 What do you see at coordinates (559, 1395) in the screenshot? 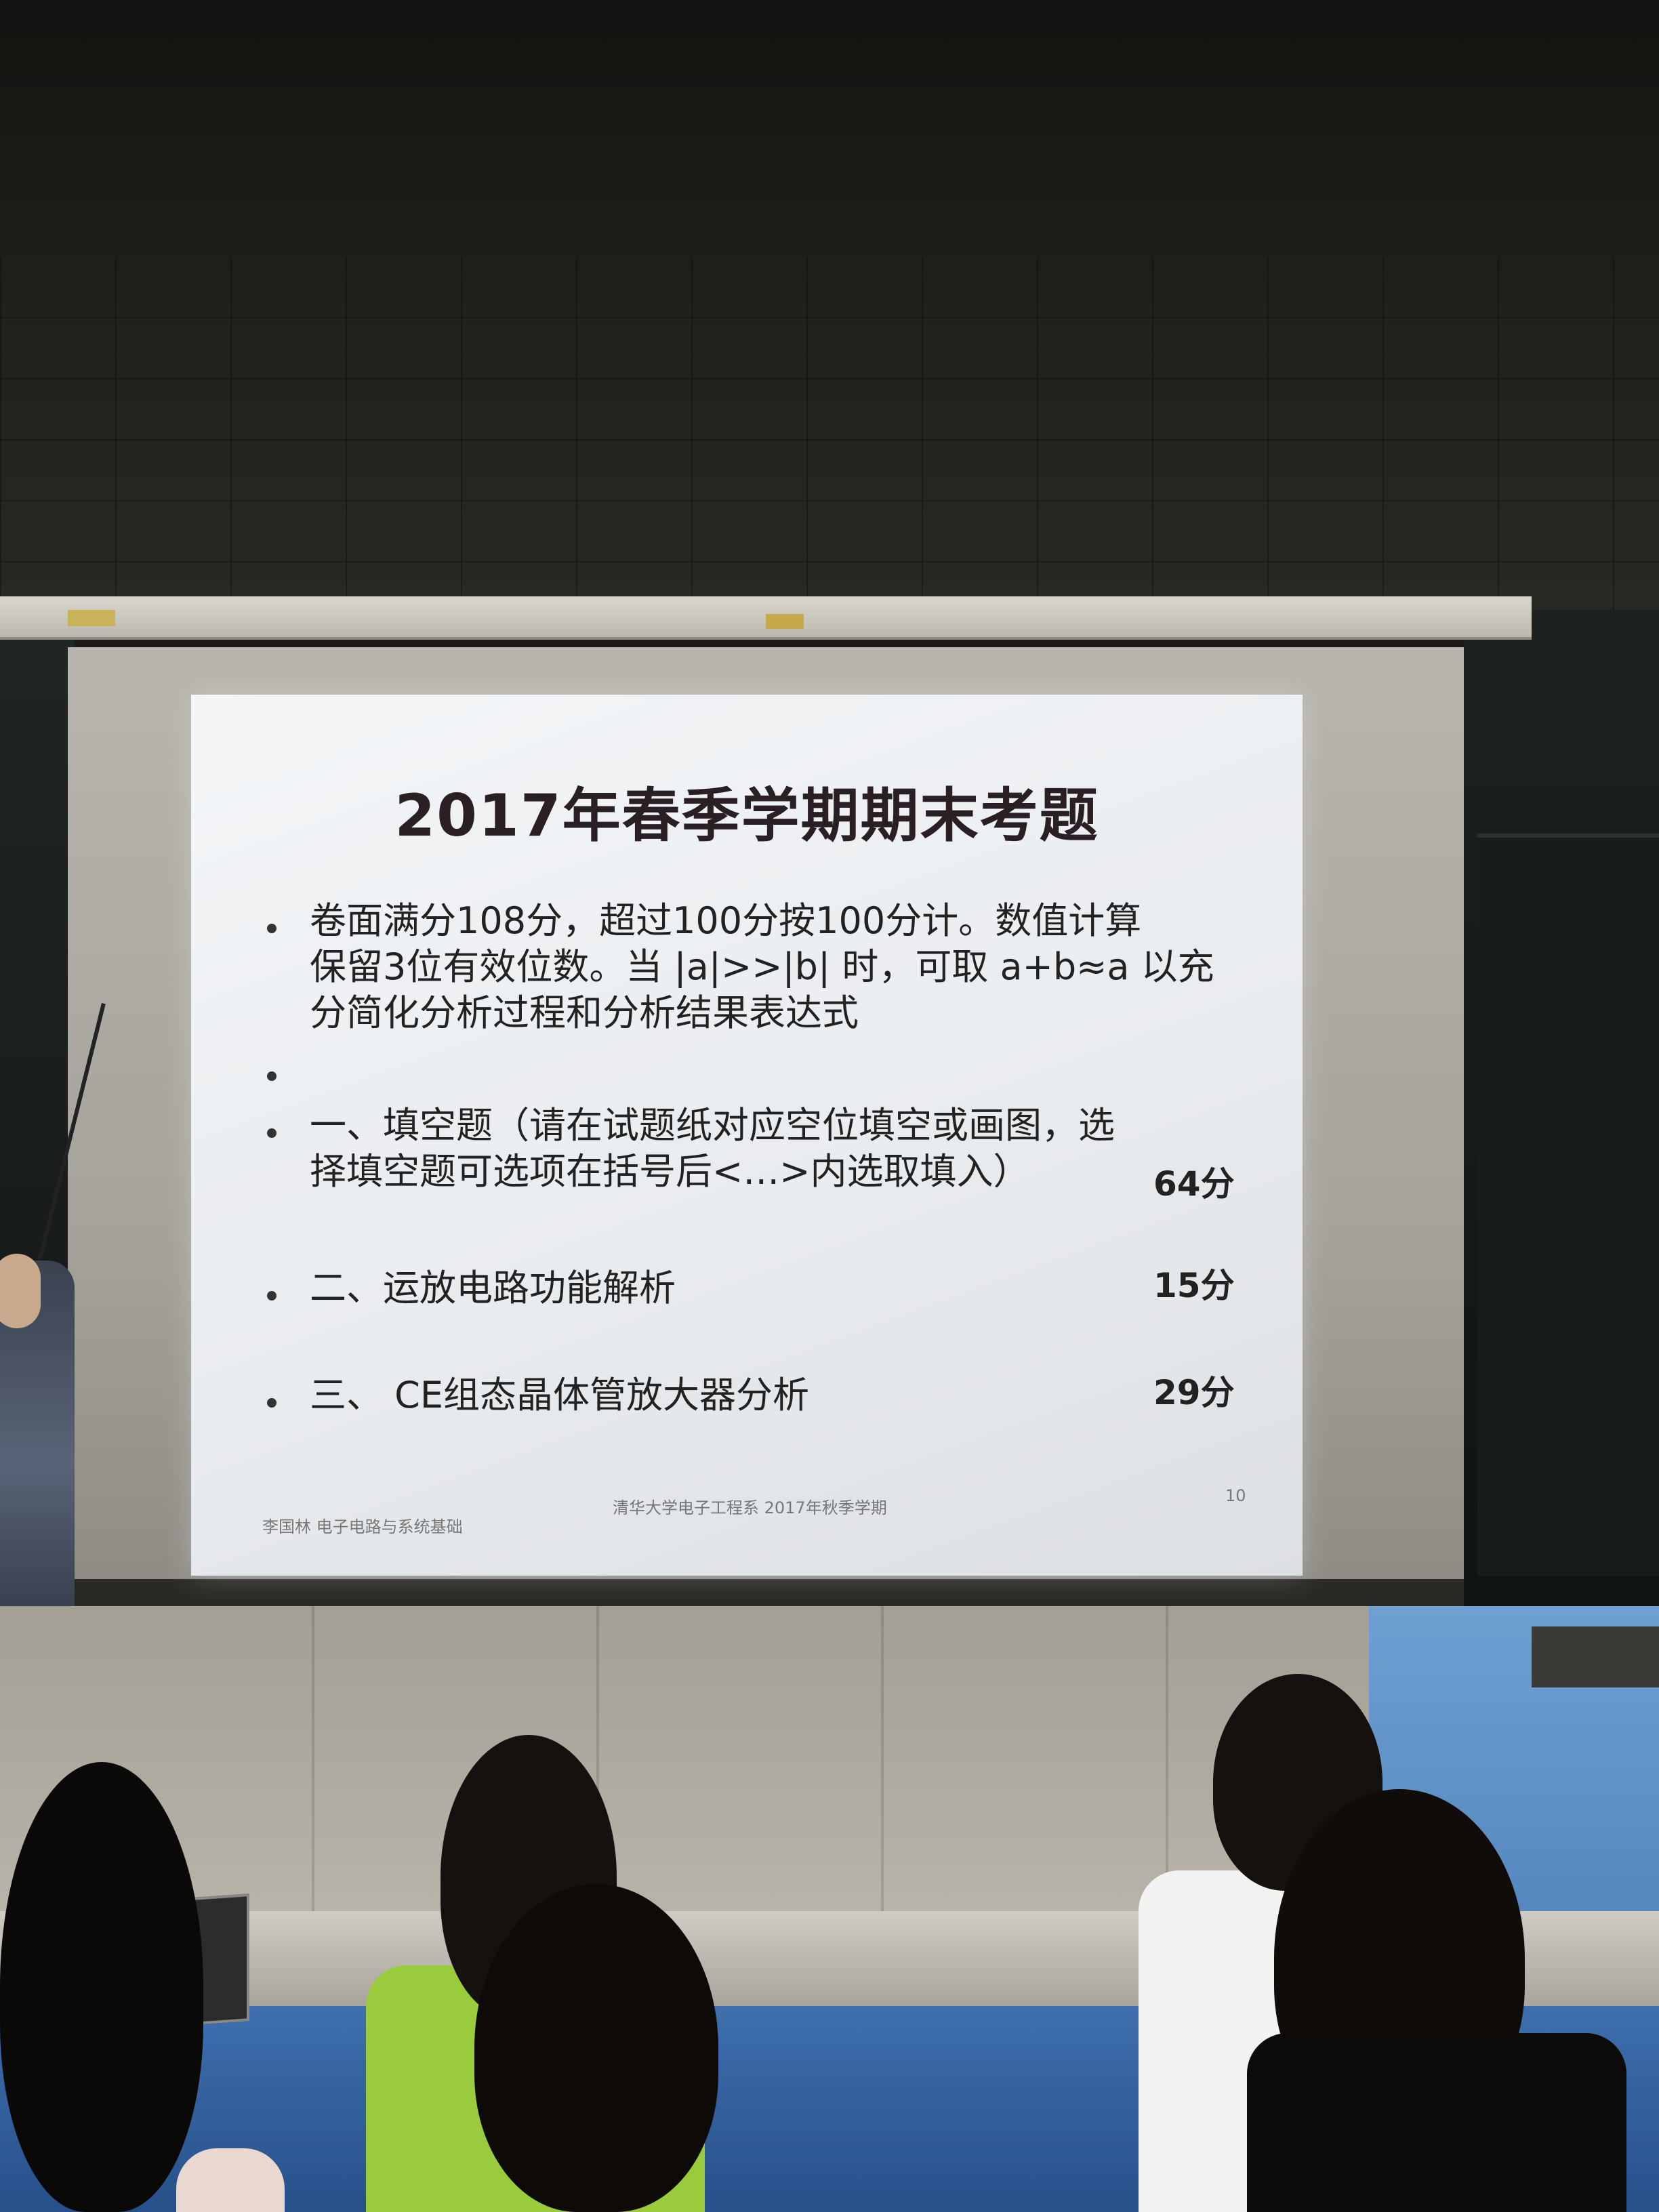
I see `bullet-text-line: 三、 CE组态晶体管放大器分析` at bounding box center [559, 1395].